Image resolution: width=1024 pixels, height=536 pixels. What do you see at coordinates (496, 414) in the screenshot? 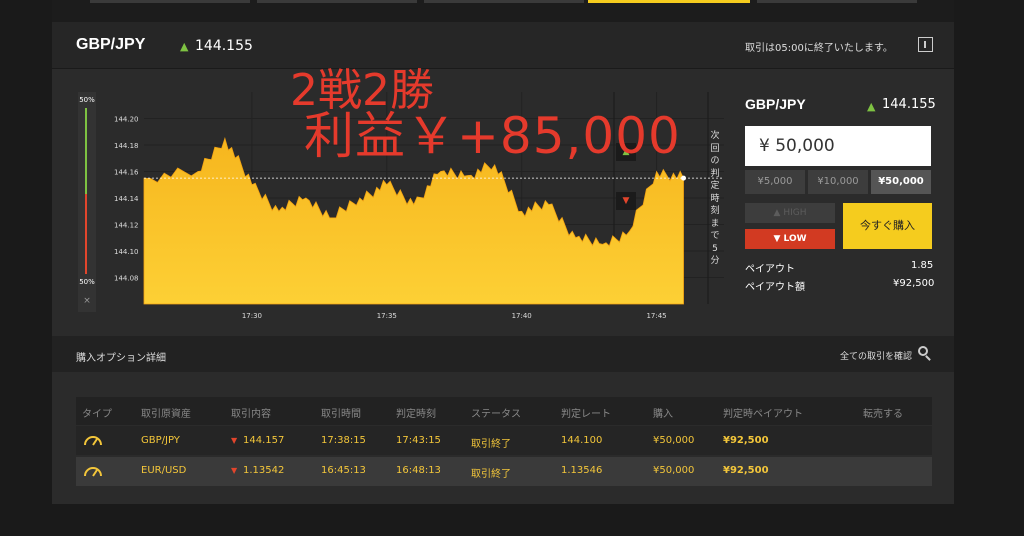
I see `col-status: ステータス` at bounding box center [496, 414].